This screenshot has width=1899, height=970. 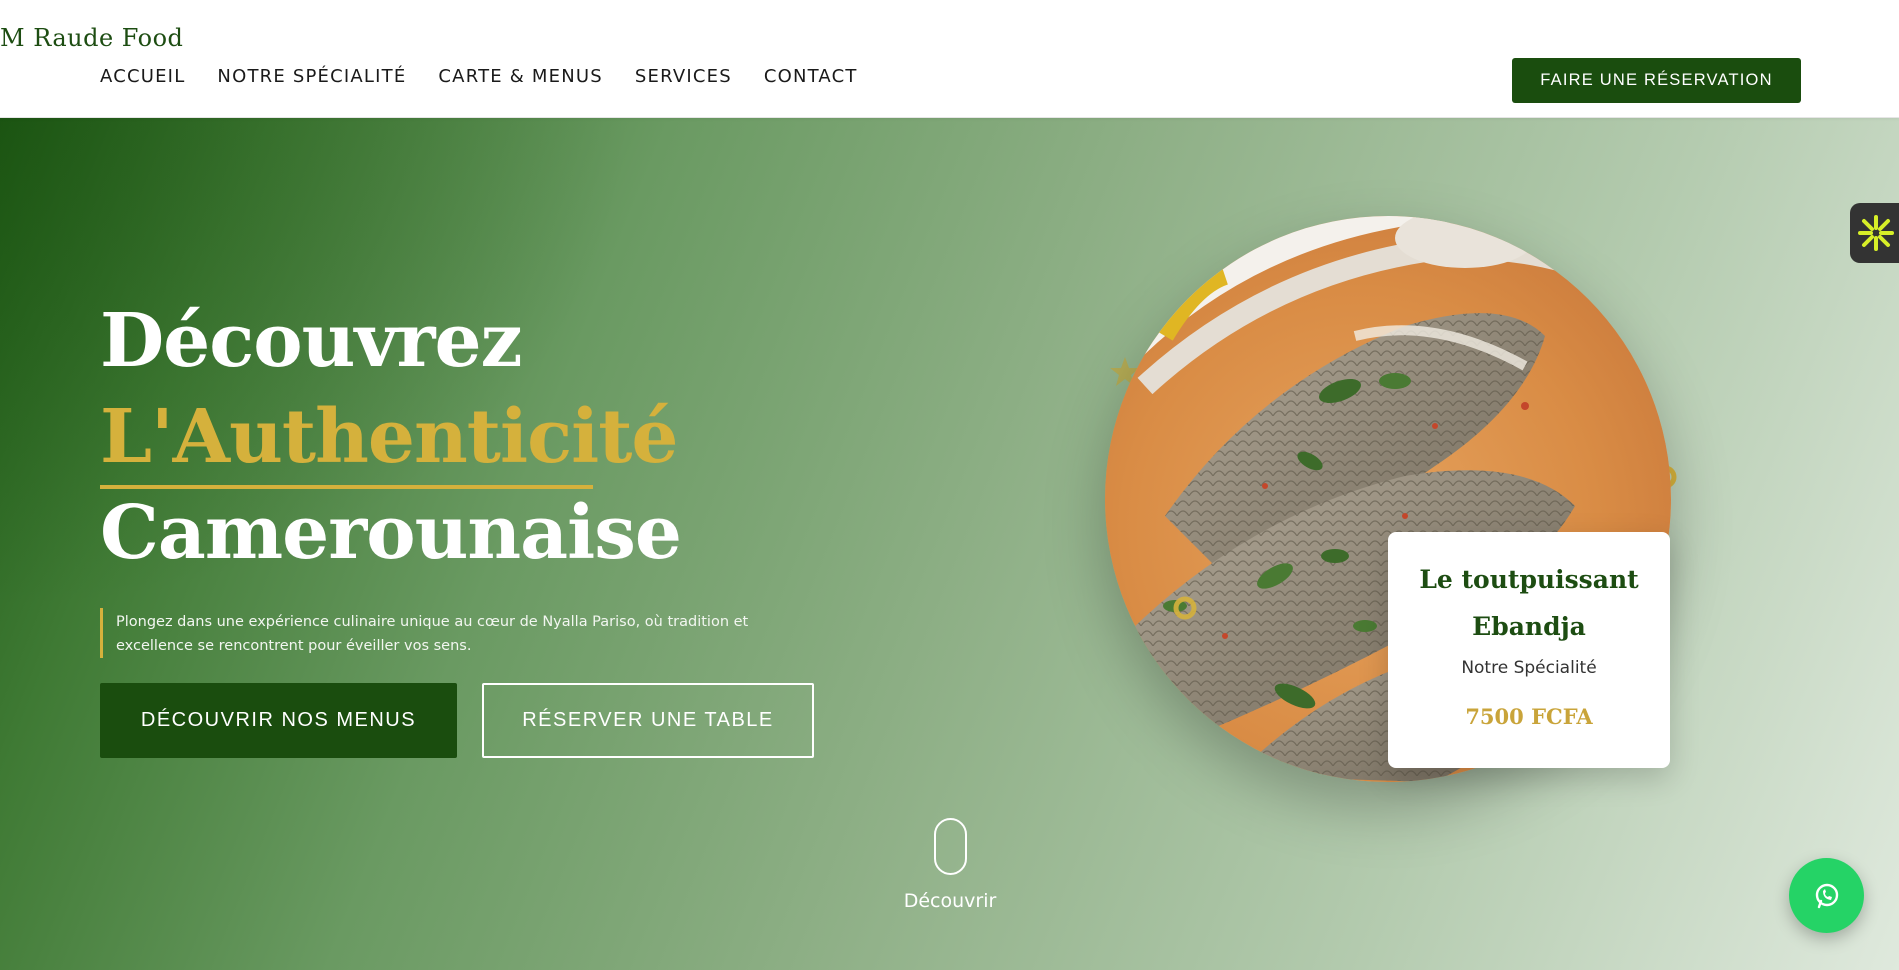 I want to click on whatsapp-button, so click(x=1826, y=895).